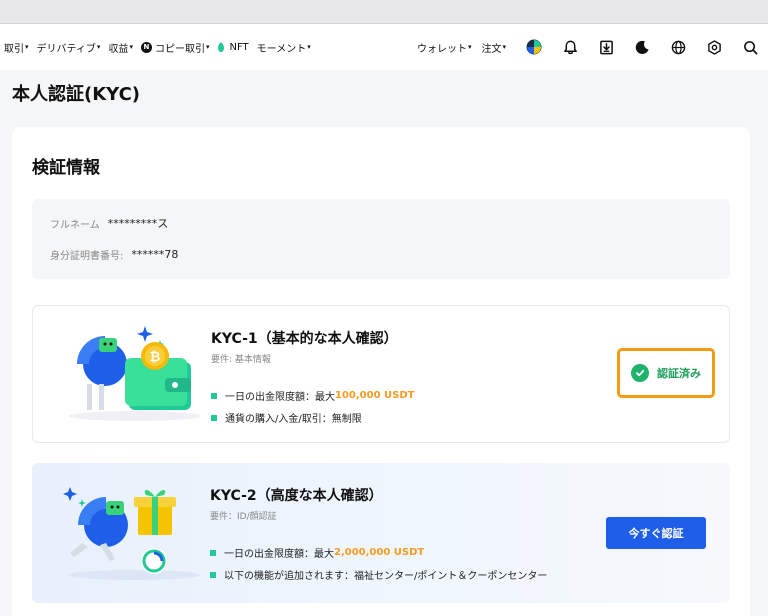 The height and width of the screenshot is (616, 768). What do you see at coordinates (386, 576) in the screenshot?
I see `kyc2-features-text: 以下の機能が追加されます：福祉センター/ポイント＆クーポンセンター` at bounding box center [386, 576].